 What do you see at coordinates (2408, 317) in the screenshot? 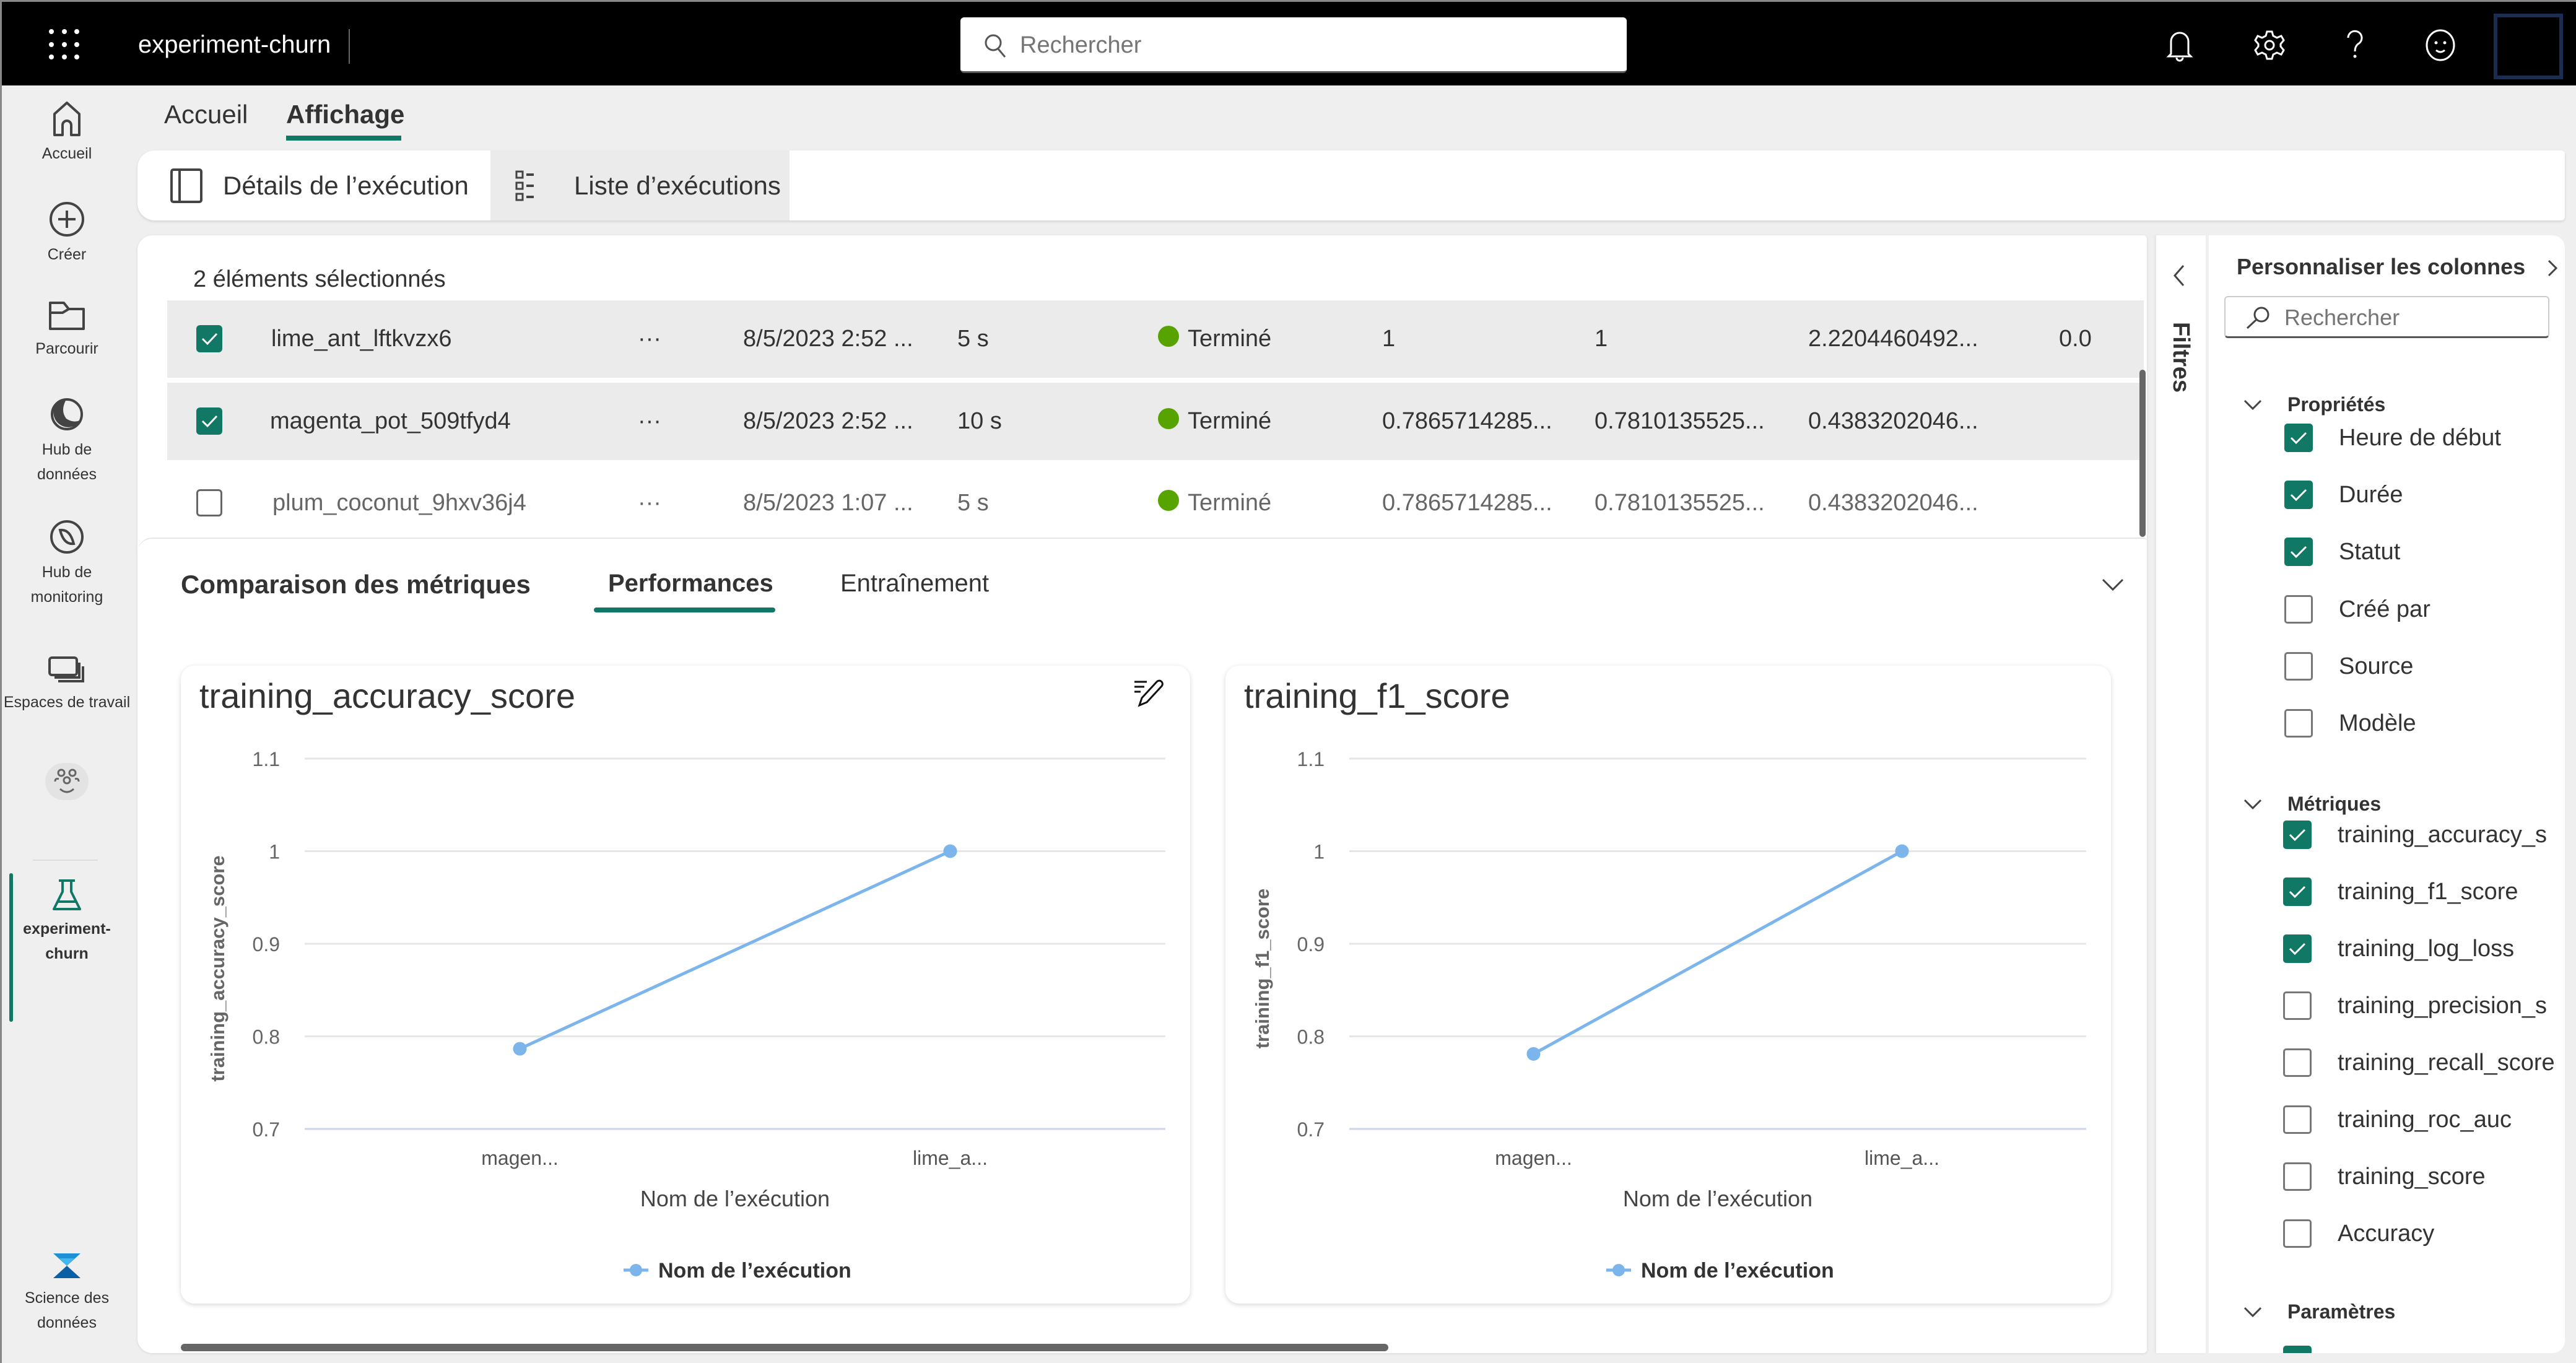
I see `columns-search-input` at bounding box center [2408, 317].